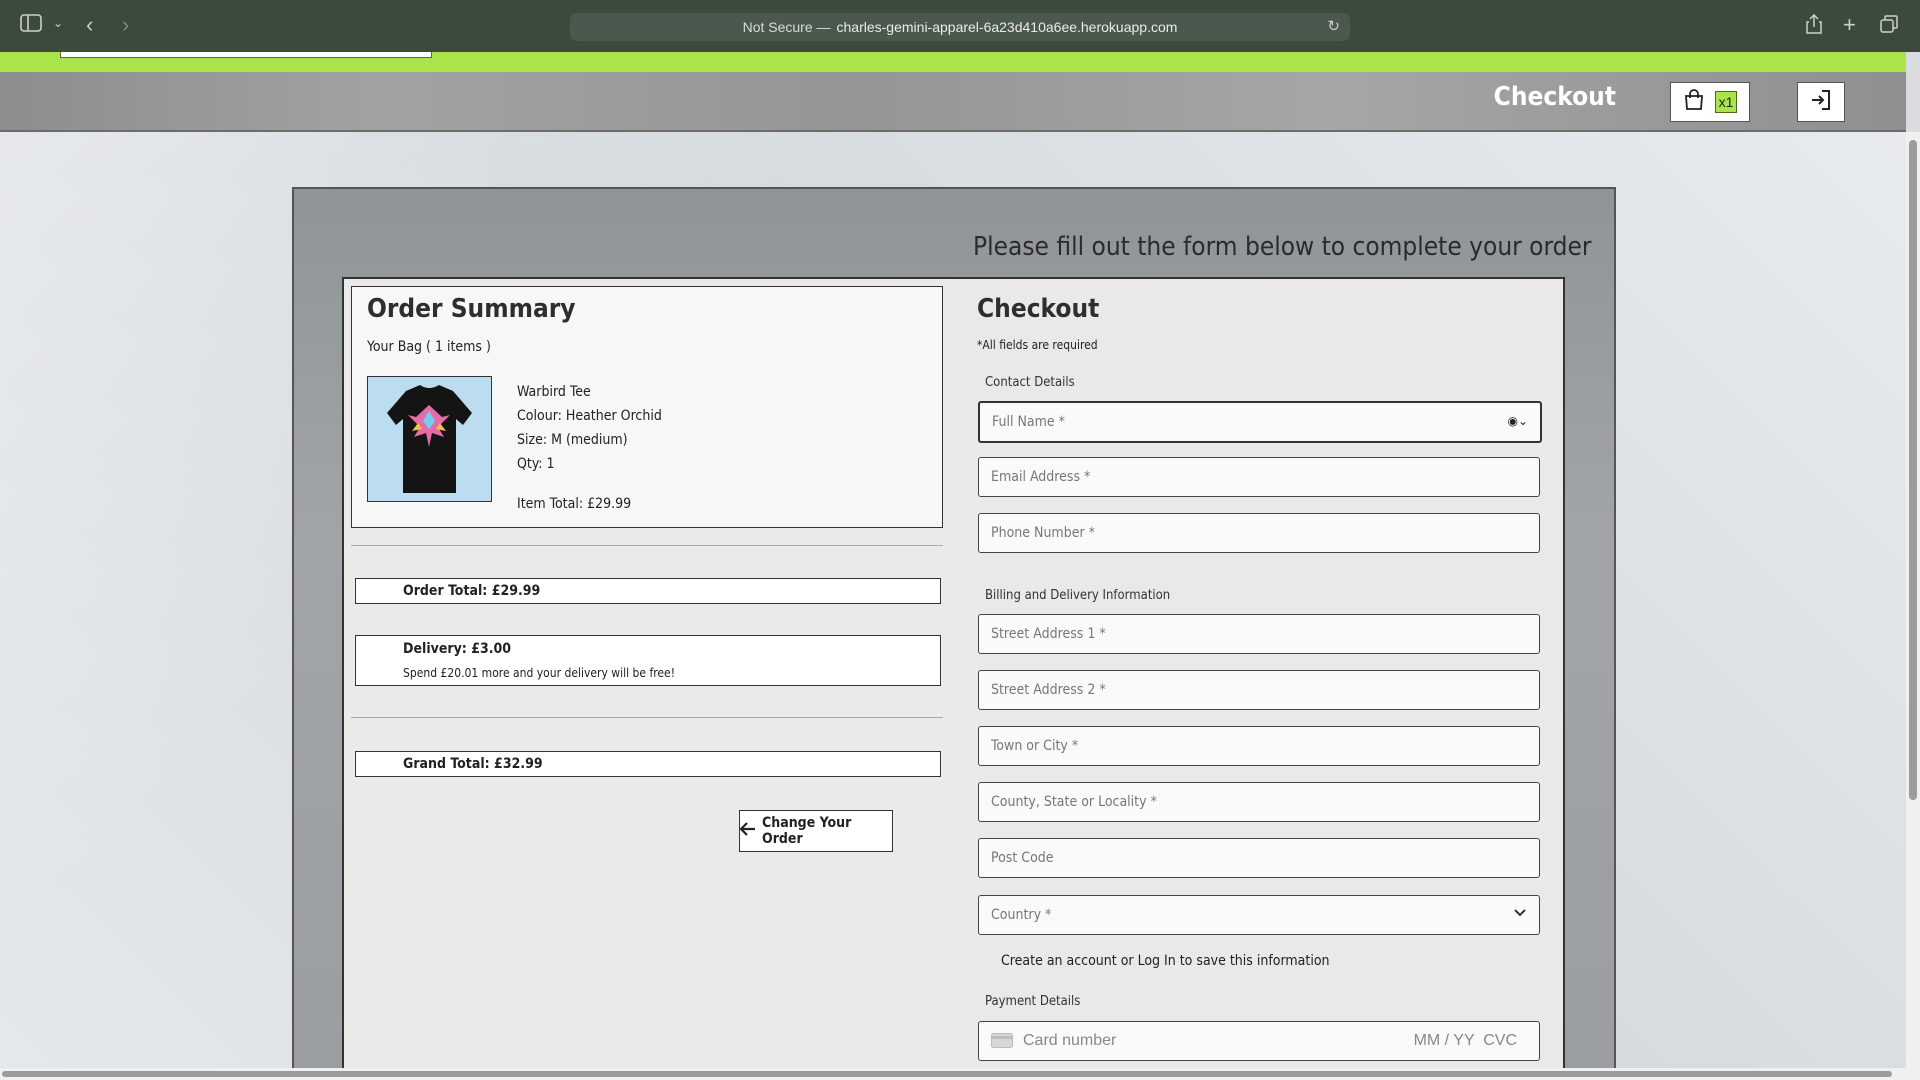 The image size is (1920, 1080). I want to click on reload-icon: ↻, so click(1333, 26).